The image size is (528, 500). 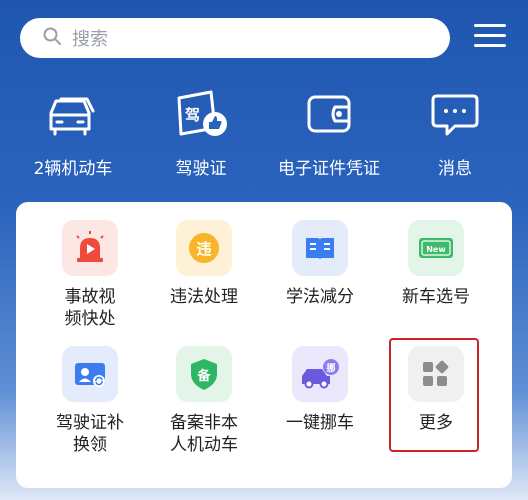 What do you see at coordinates (455, 114) in the screenshot?
I see `message-icon` at bounding box center [455, 114].